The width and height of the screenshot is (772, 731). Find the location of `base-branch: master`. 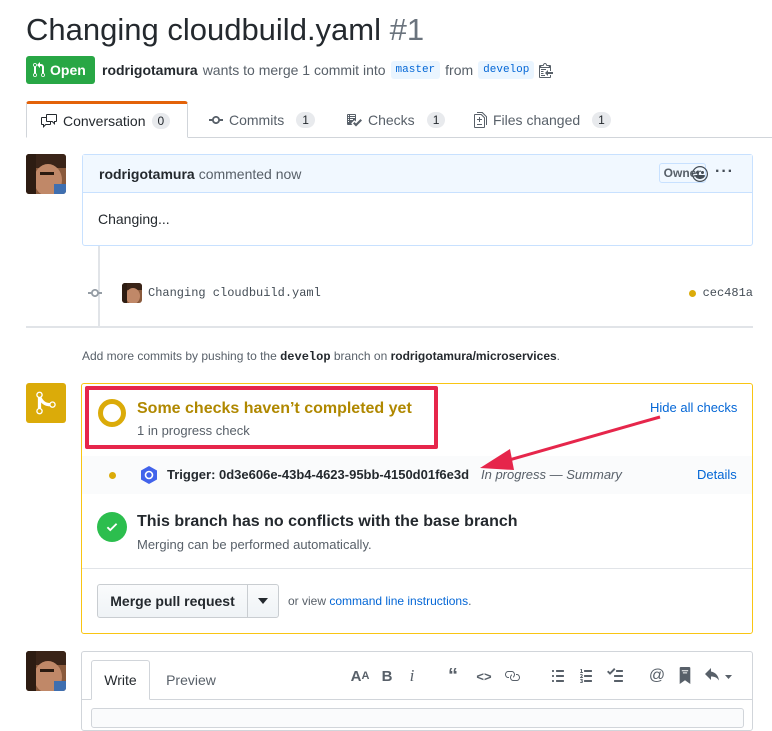

base-branch: master is located at coordinates (415, 70).